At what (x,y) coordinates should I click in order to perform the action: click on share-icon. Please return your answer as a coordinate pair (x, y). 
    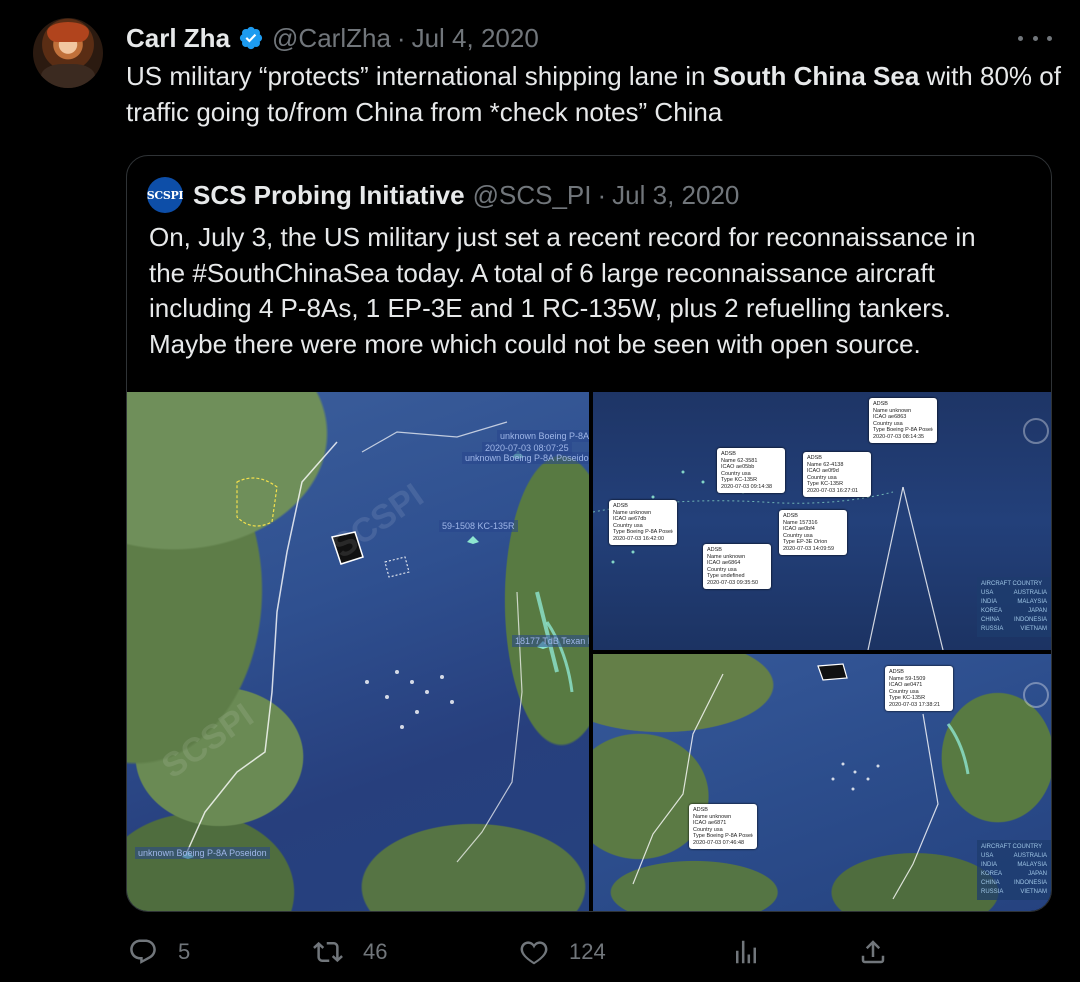
    Looking at the image, I should click on (873, 952).